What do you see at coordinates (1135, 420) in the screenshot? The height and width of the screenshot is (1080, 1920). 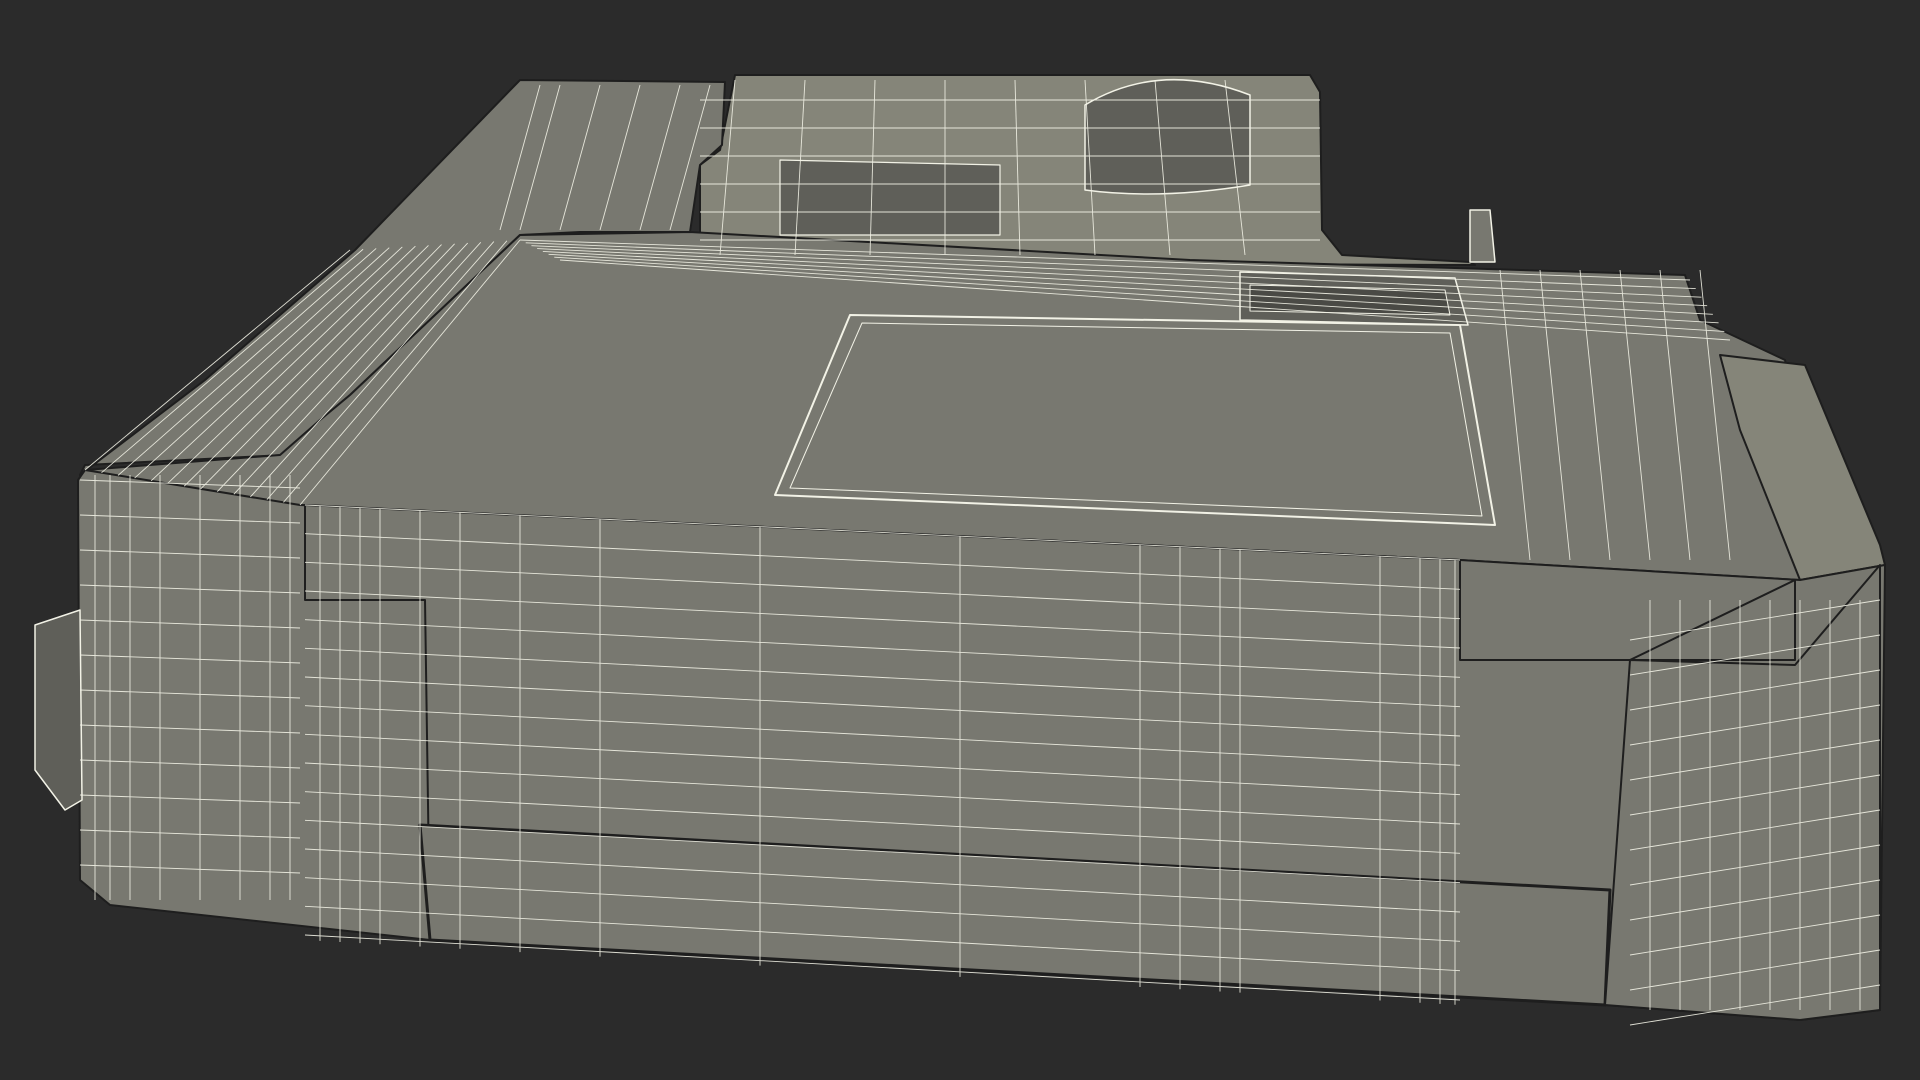 I see `scanner-lid` at bounding box center [1135, 420].